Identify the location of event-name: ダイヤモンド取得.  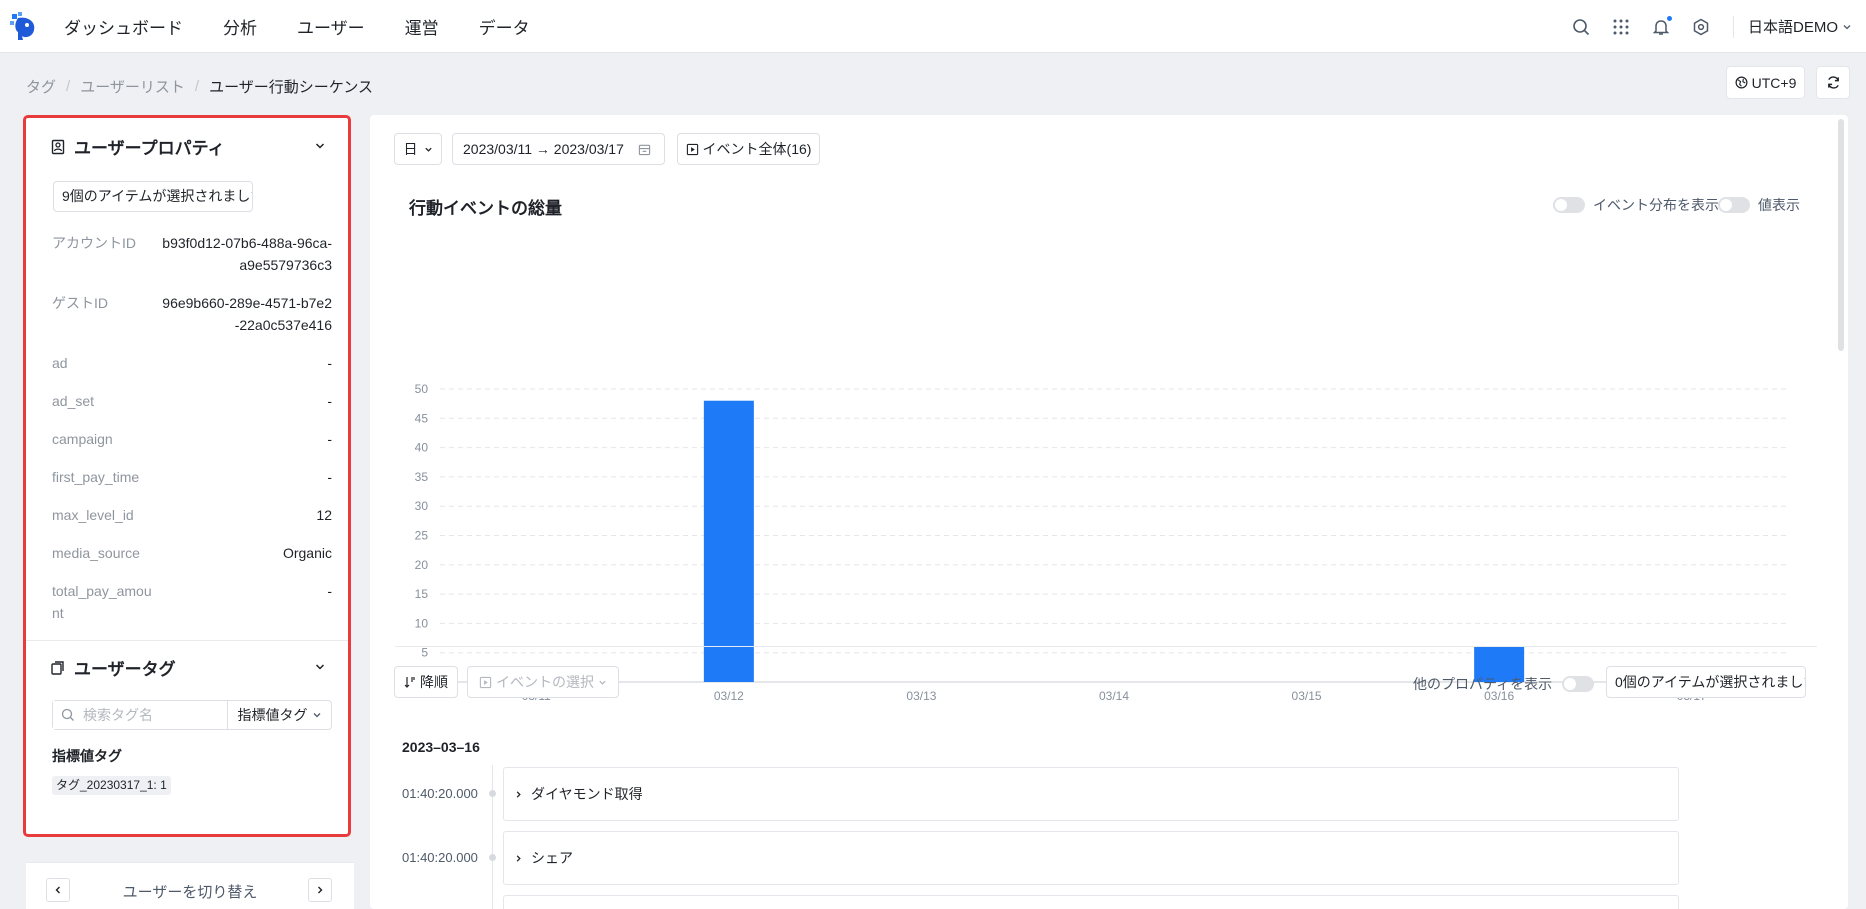
(587, 794).